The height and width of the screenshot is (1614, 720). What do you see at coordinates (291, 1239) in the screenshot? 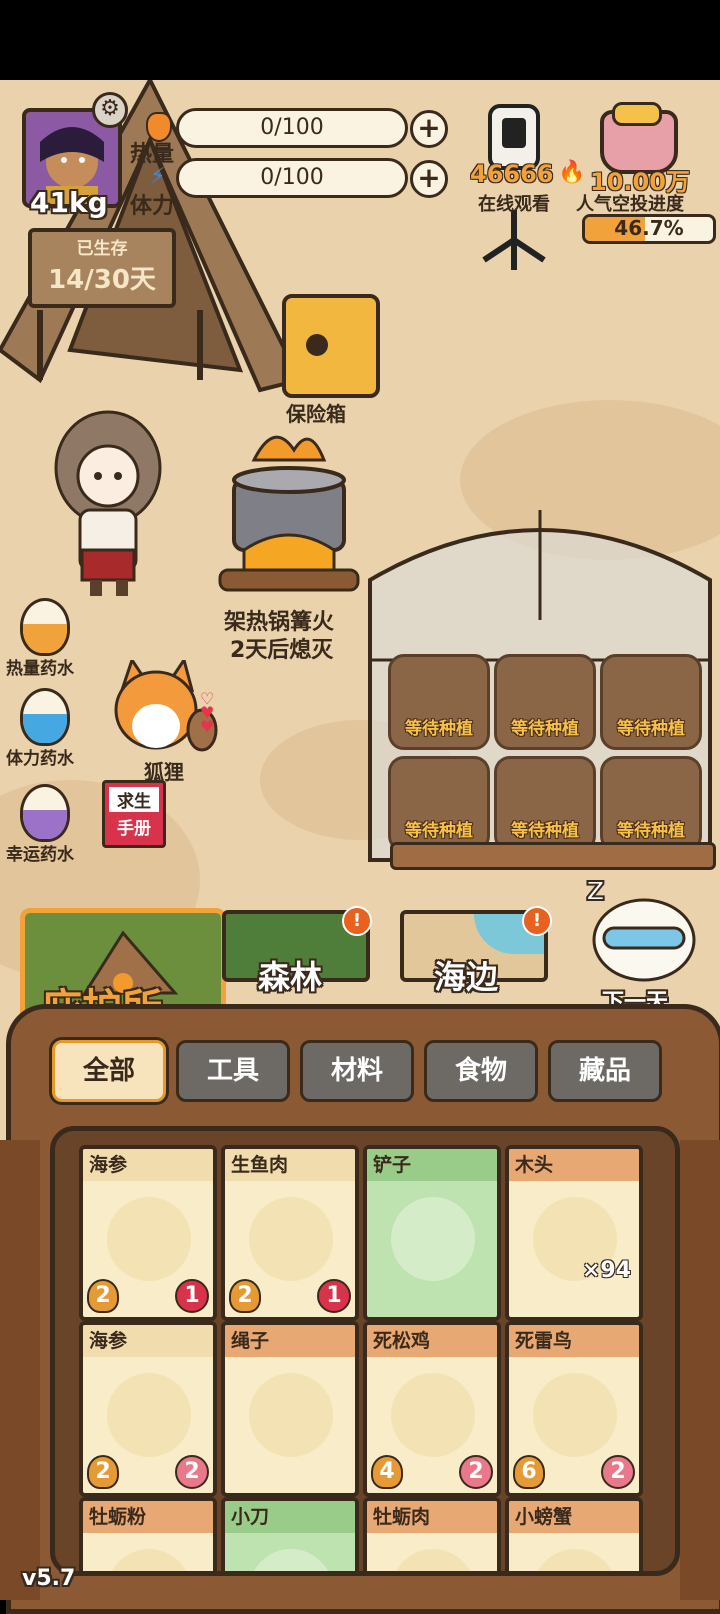
I see `raw-fish-icon` at bounding box center [291, 1239].